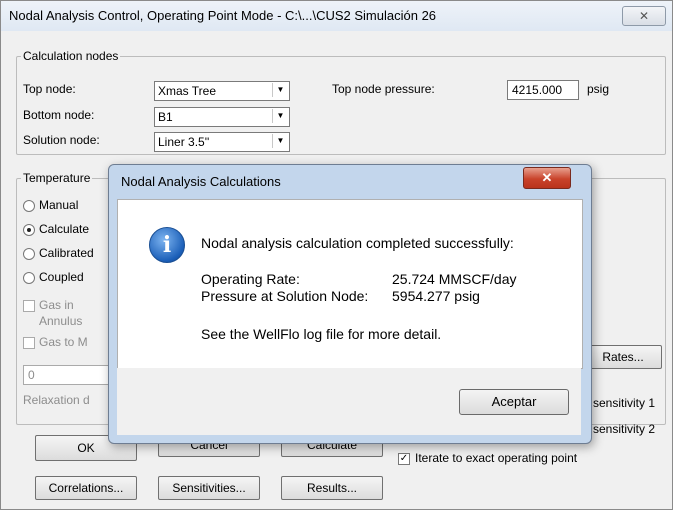 The image size is (673, 510). Describe the element at coordinates (624, 403) in the screenshot. I see `sensitivity-1-label: sensitivity 1` at that location.